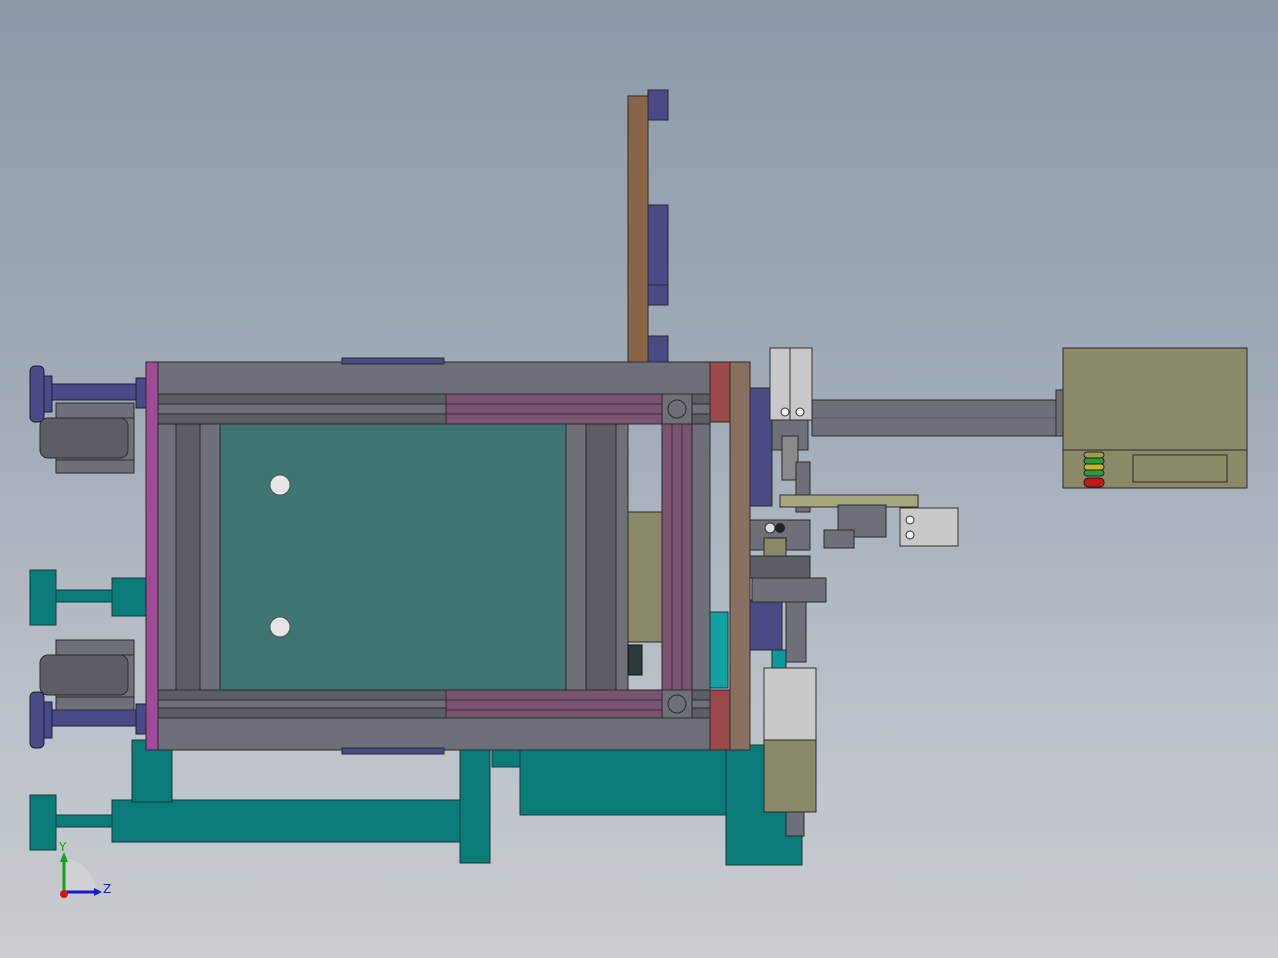  I want to click on top-caster, so click(90, 419).